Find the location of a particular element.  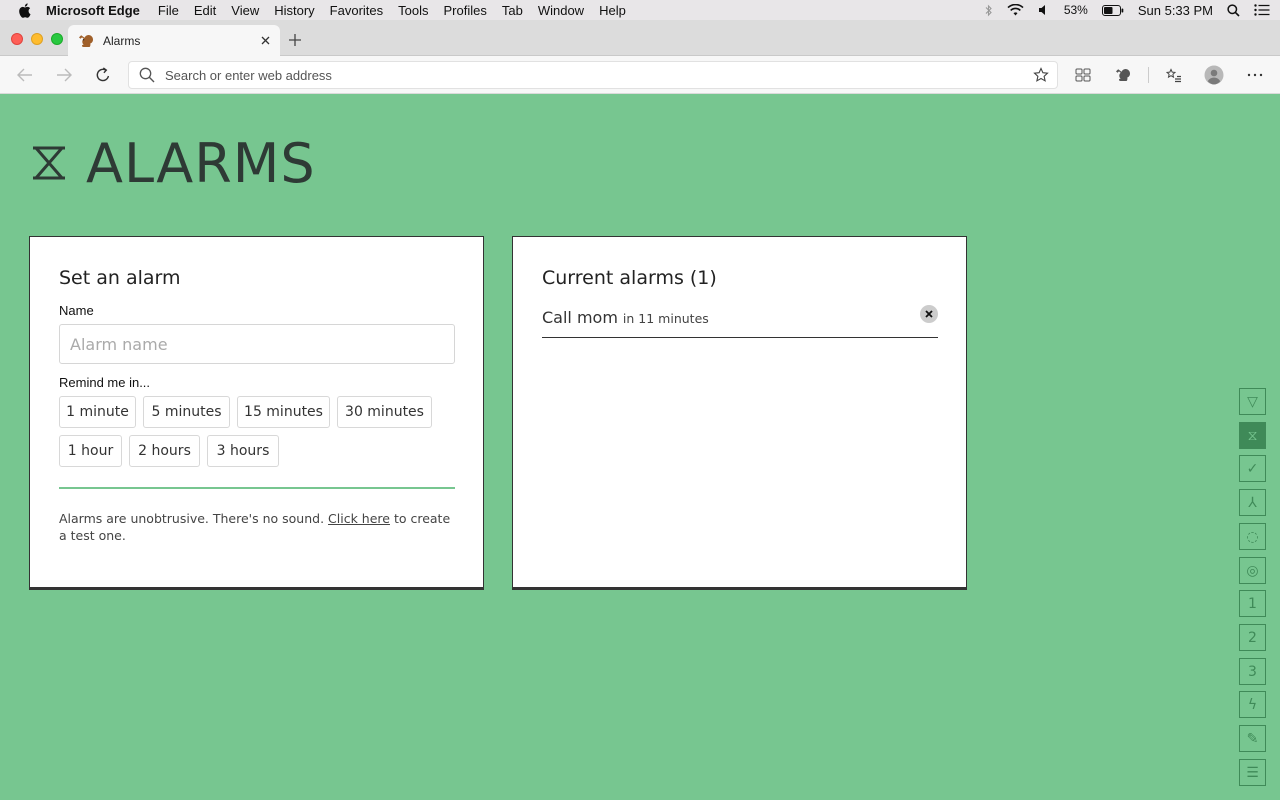

menubar-profiles: Profiles is located at coordinates (465, 10).